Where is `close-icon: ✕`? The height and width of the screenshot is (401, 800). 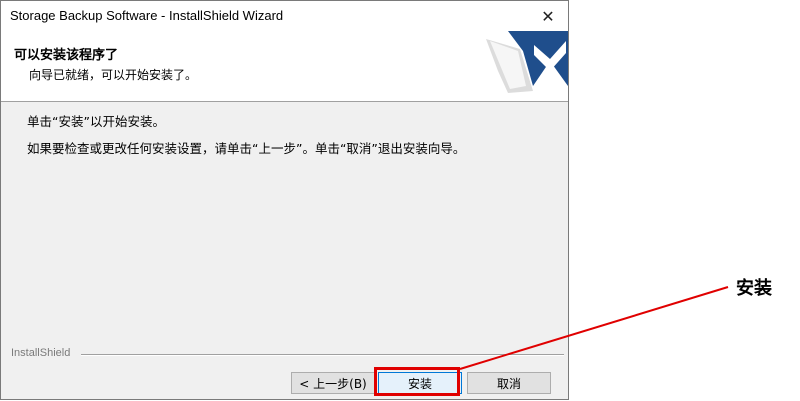 close-icon: ✕ is located at coordinates (548, 16).